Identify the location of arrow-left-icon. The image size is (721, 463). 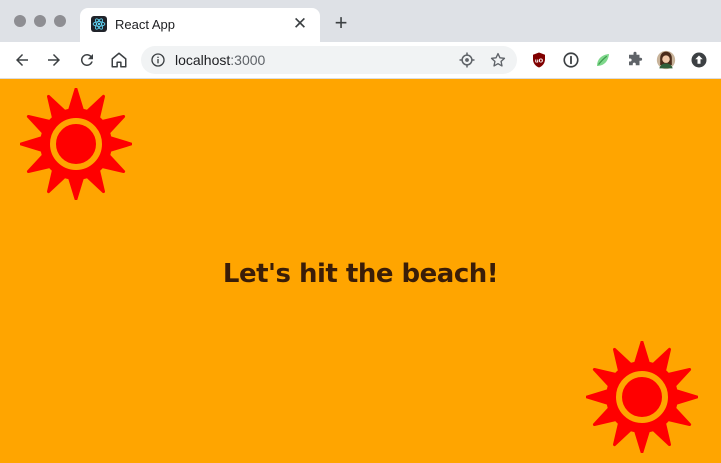
(22, 60).